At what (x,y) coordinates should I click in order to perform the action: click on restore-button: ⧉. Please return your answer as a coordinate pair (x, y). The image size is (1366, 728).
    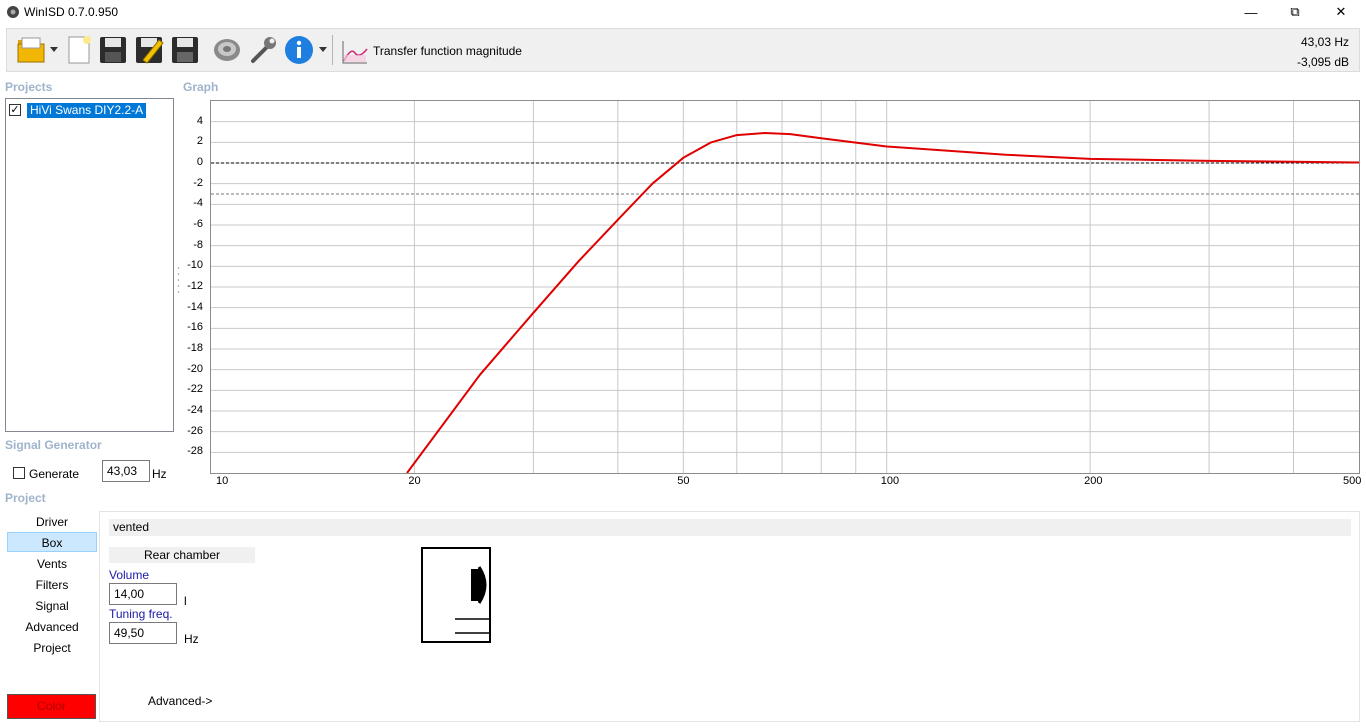
    Looking at the image, I should click on (1295, 12).